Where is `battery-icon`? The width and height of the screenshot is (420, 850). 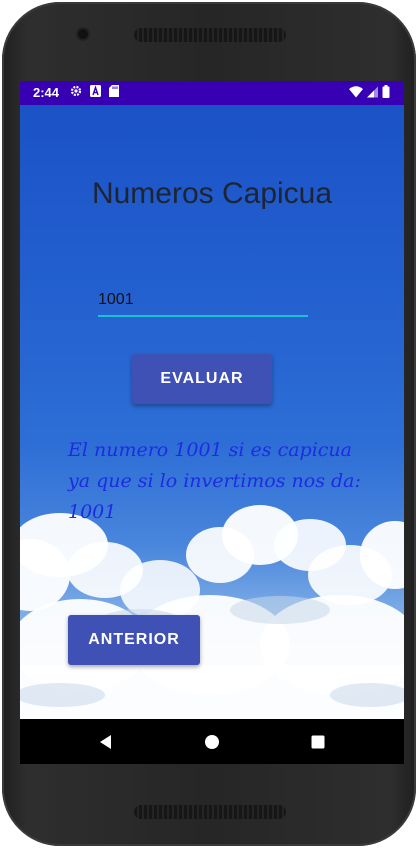
battery-icon is located at coordinates (386, 91).